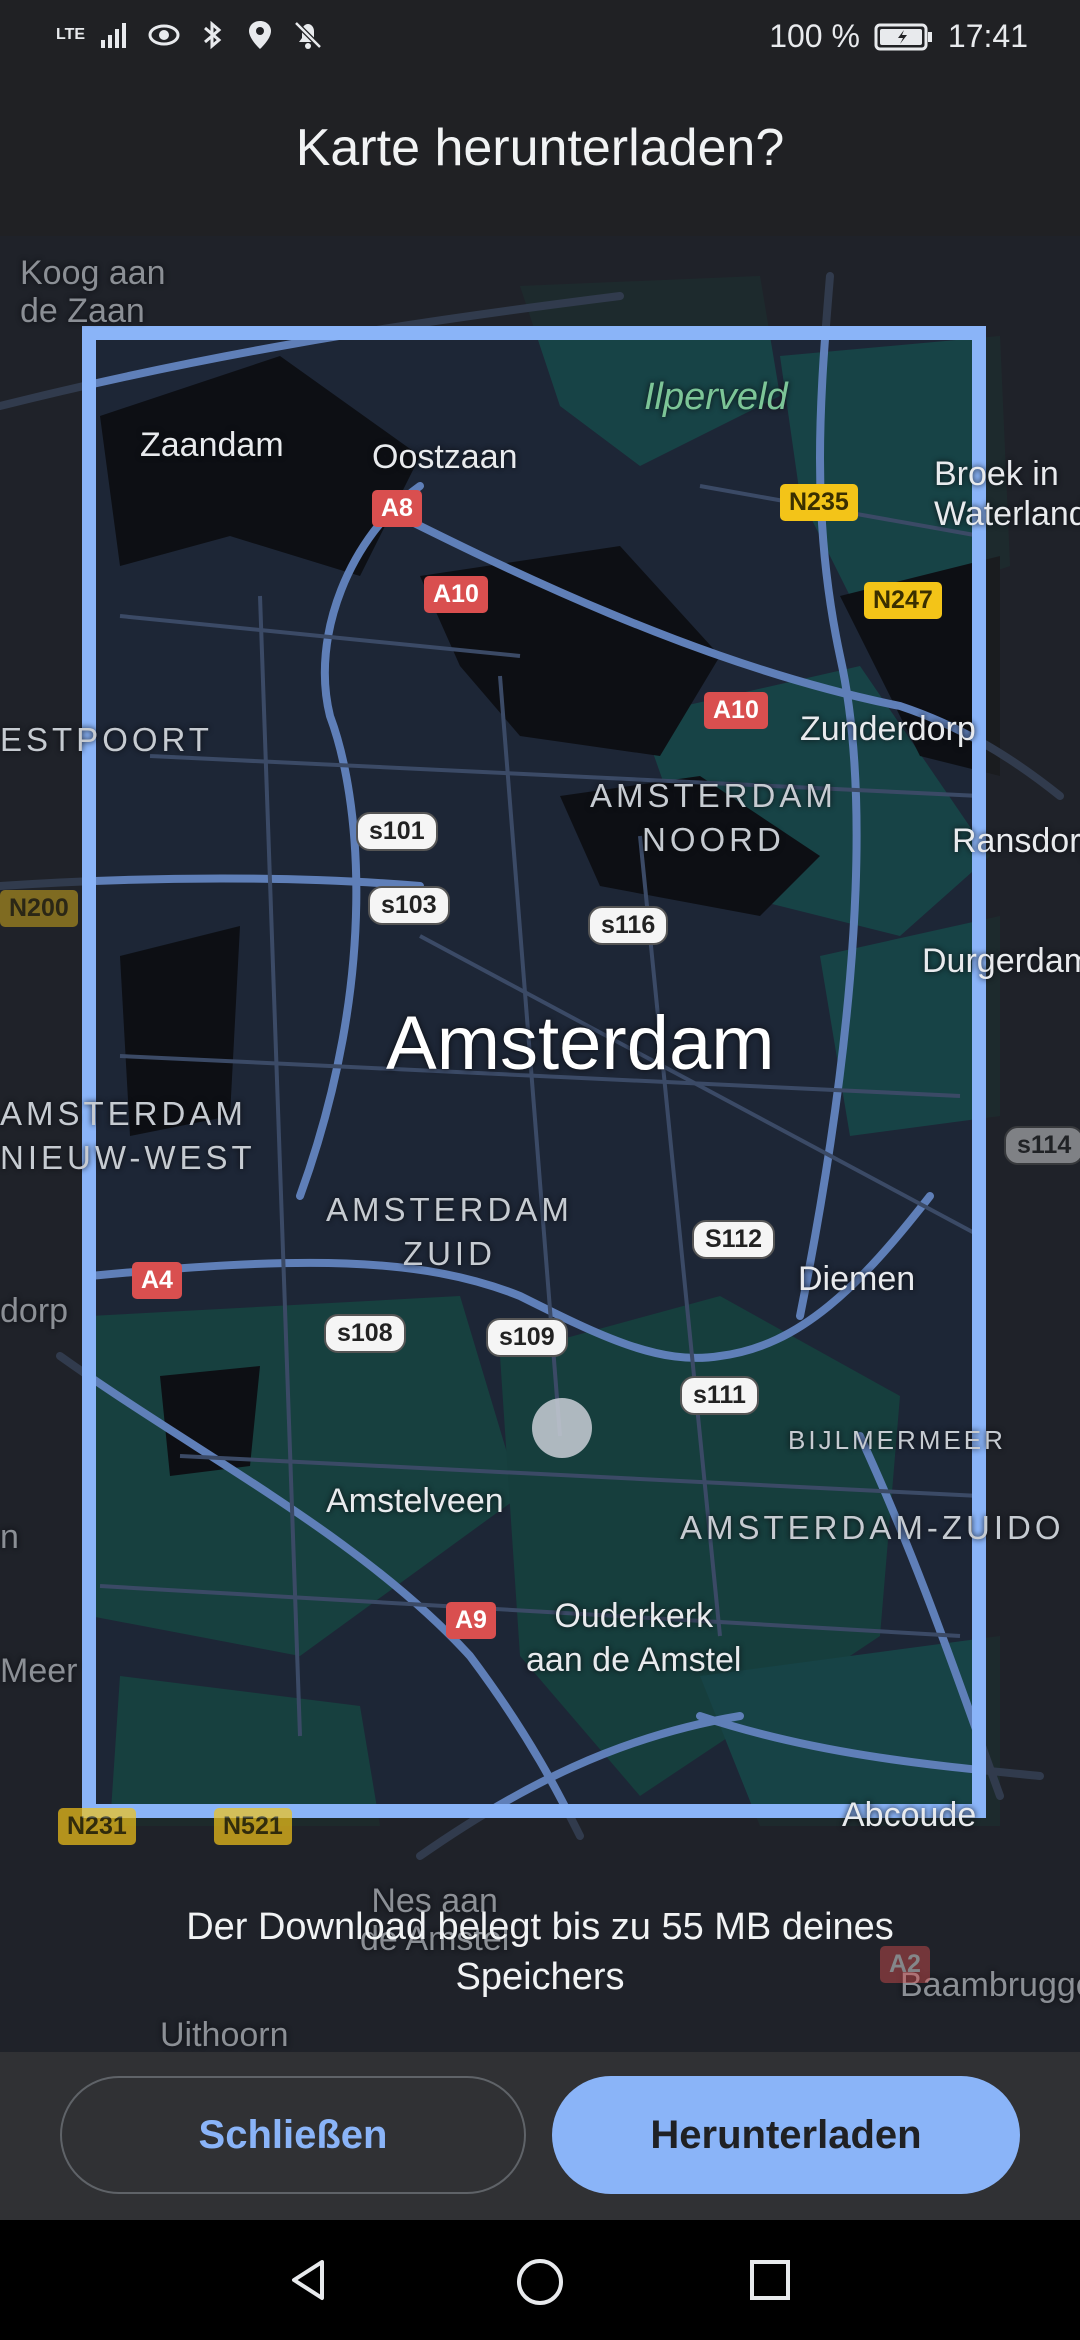 This screenshot has height=2340, width=1080. I want to click on road-shield-s109: s109, so click(527, 1337).